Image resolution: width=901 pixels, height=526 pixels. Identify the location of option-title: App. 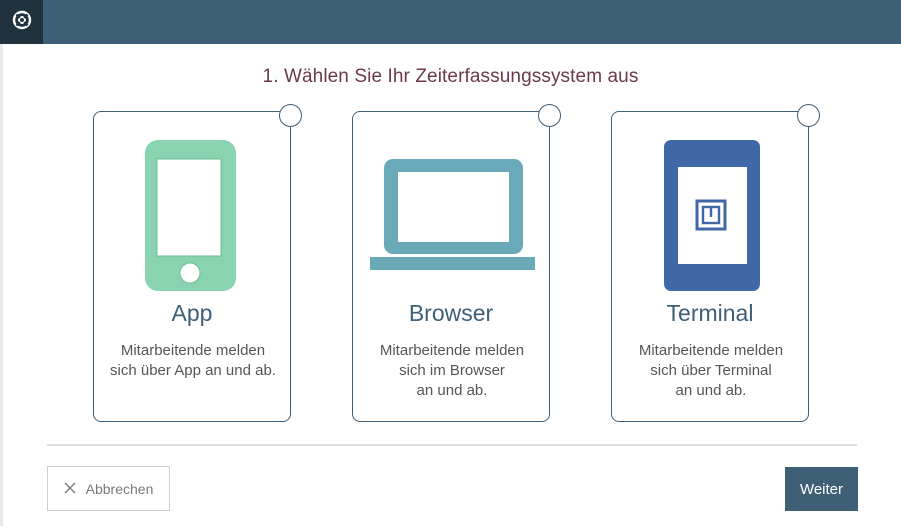
(192, 313).